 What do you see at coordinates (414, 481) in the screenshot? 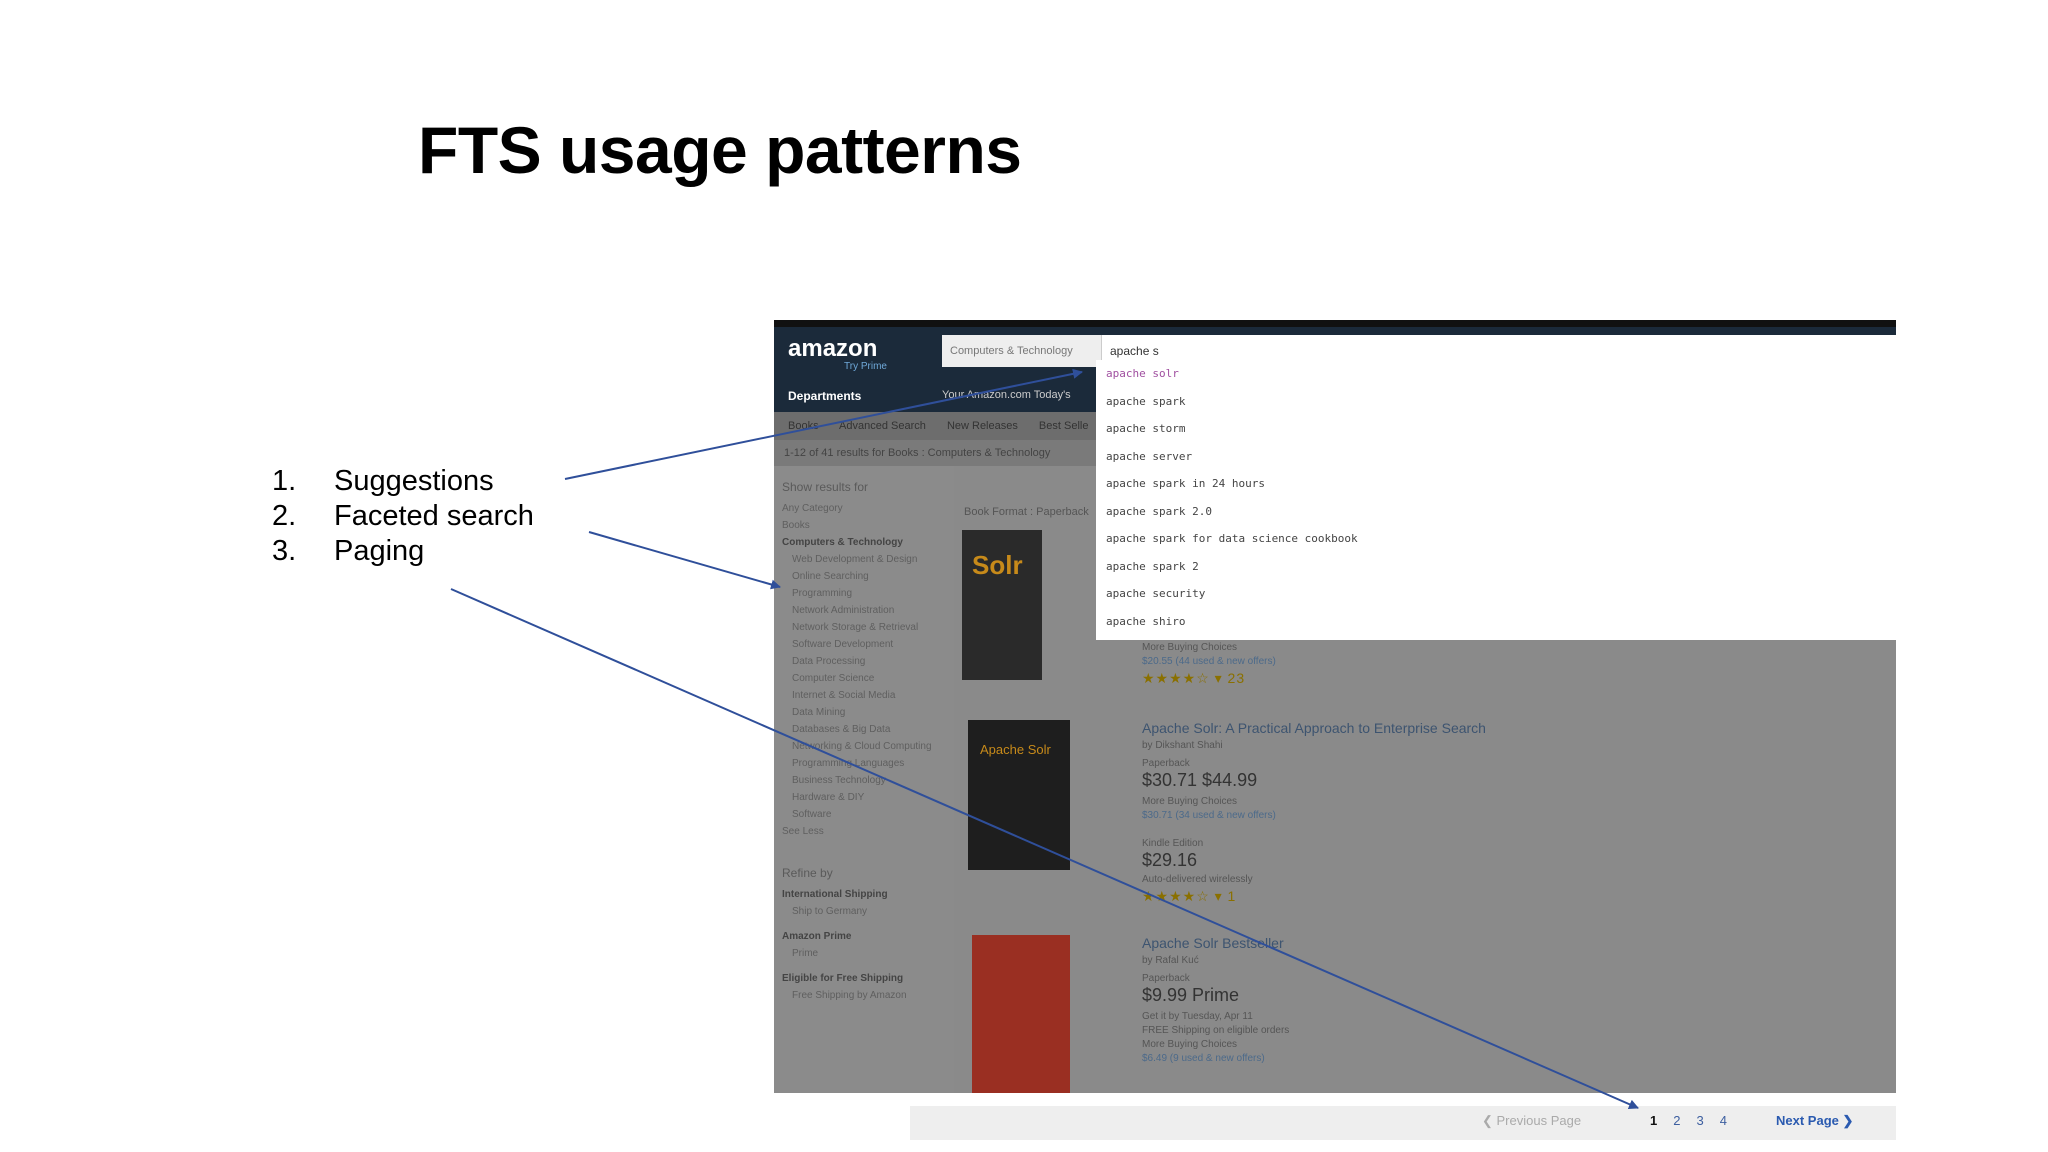
I see `bullet-text: Suggestions` at bounding box center [414, 481].